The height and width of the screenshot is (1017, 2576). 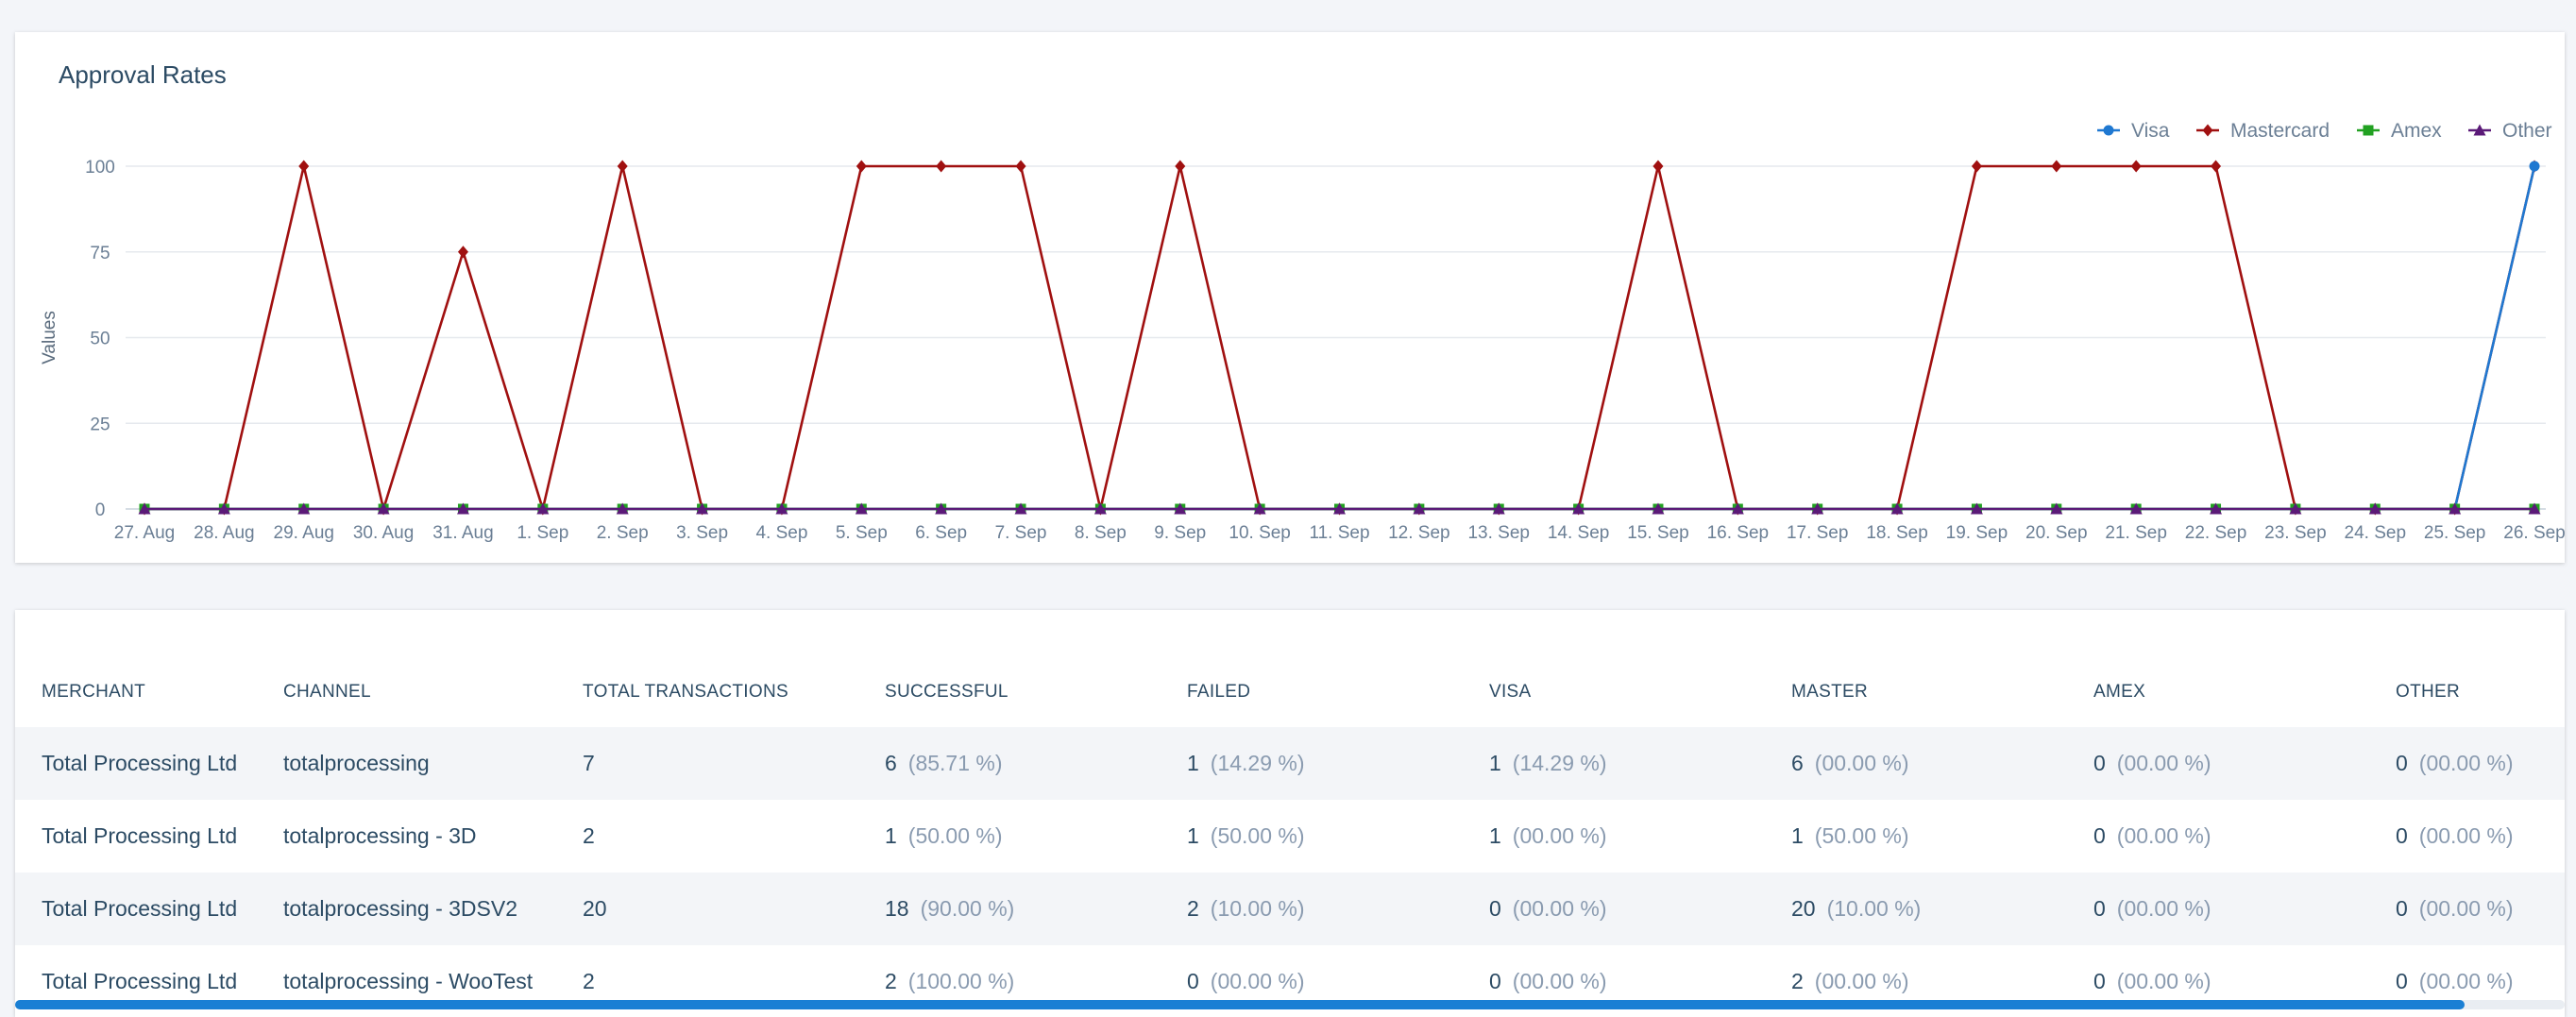 What do you see at coordinates (406, 909) in the screenshot?
I see `channel-cell: totalprocessing - 3DSV2` at bounding box center [406, 909].